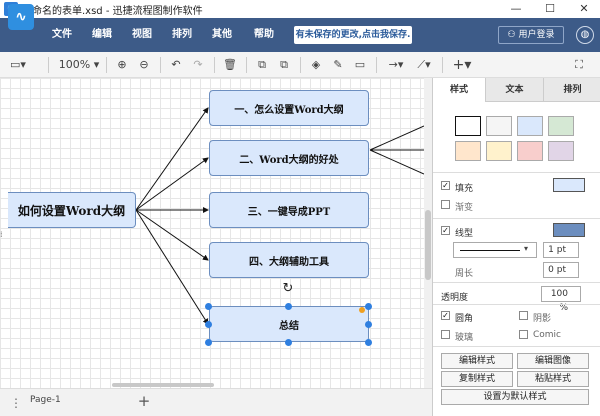 The image size is (600, 416). What do you see at coordinates (547, 335) in the screenshot?
I see `comic-label: Comic` at bounding box center [547, 335].